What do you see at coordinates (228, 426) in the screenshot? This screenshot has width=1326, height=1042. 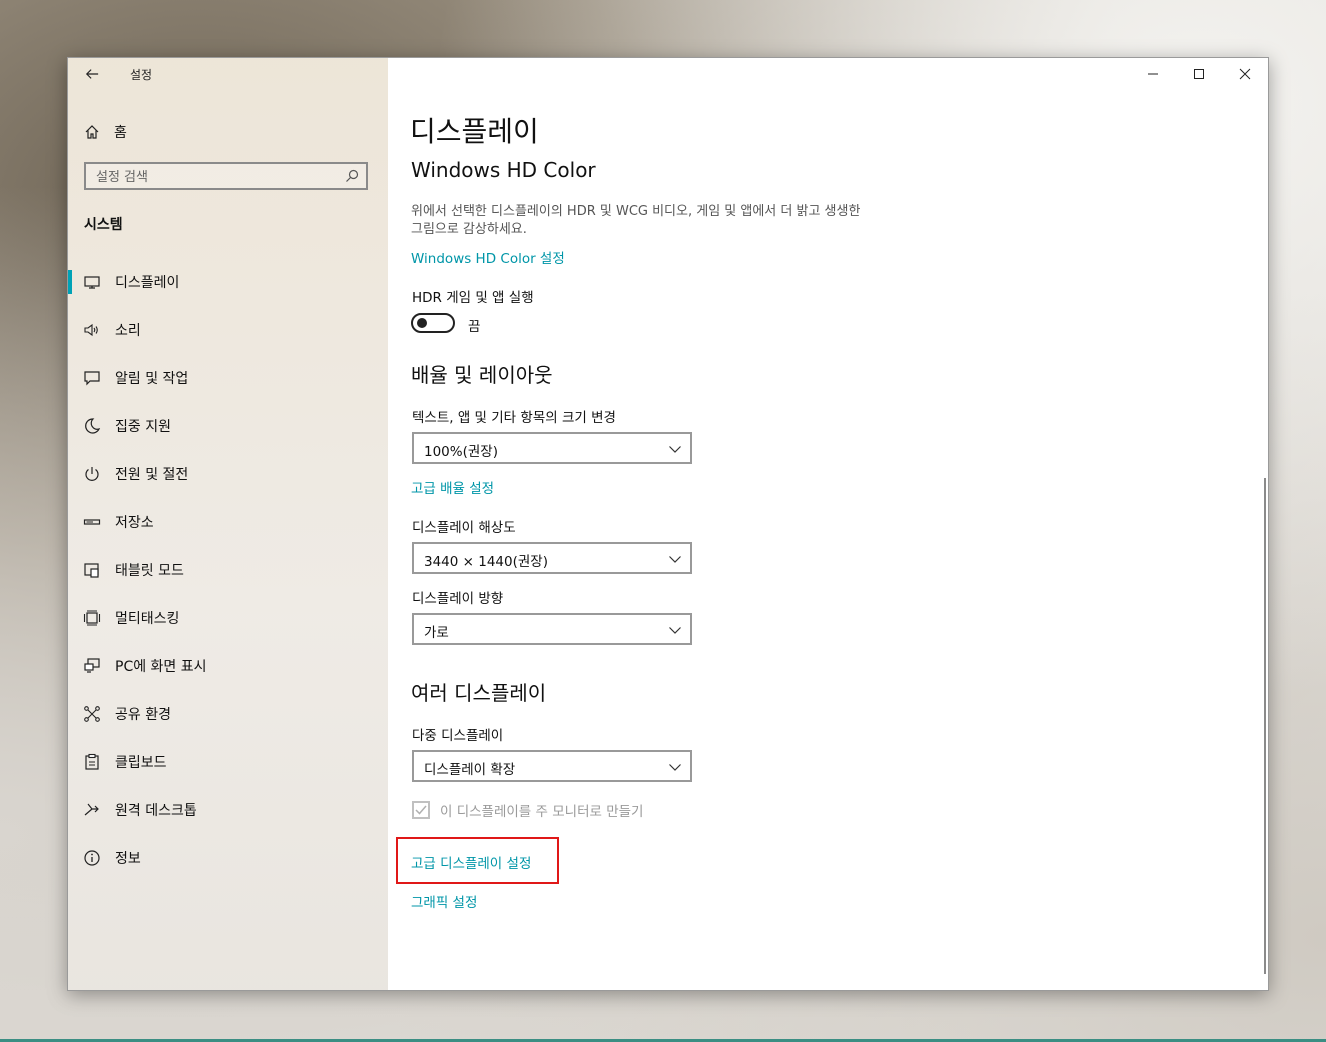 I see `sidebar-item-focus-assist: 집중 지원` at bounding box center [228, 426].